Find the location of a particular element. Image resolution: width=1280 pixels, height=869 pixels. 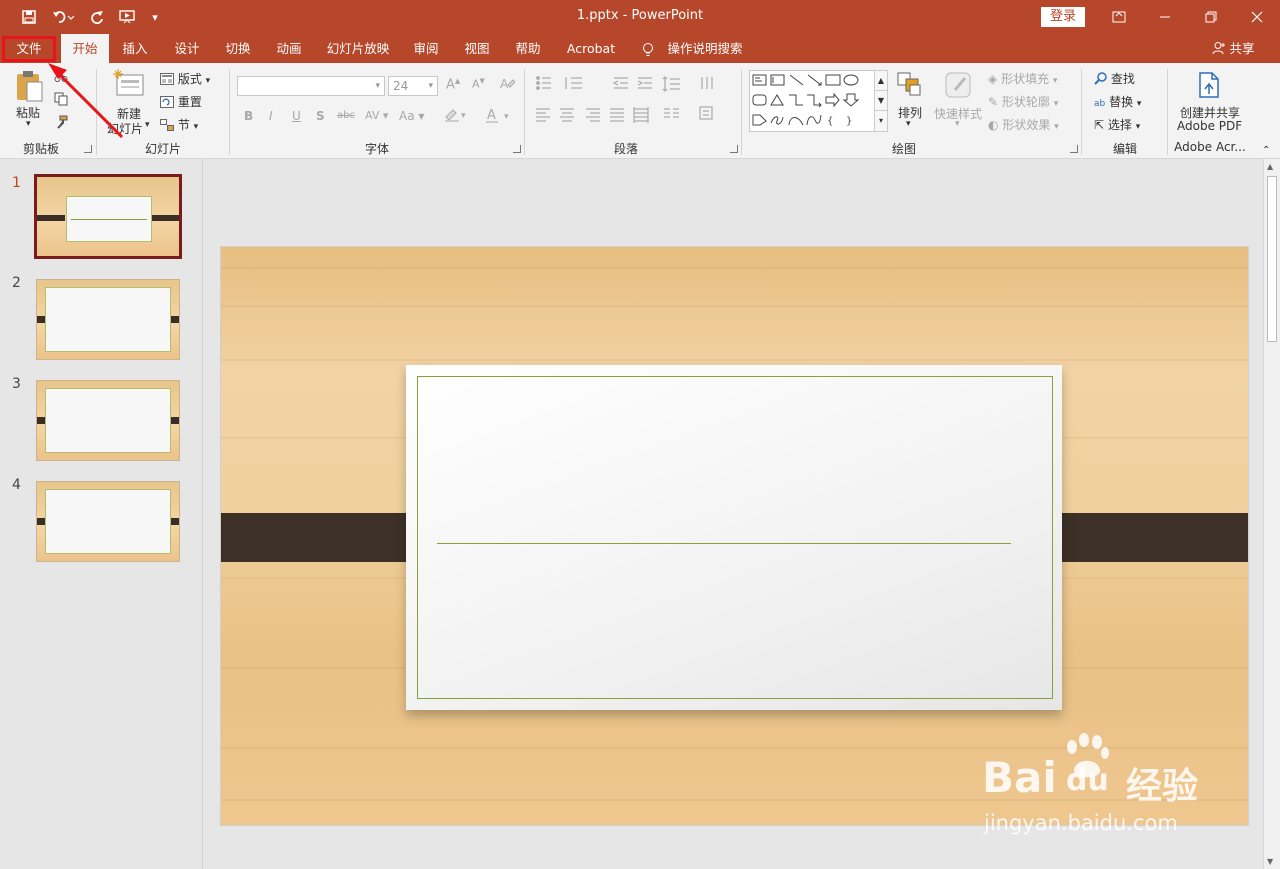

italic-icon: I is located at coordinates (271, 116).